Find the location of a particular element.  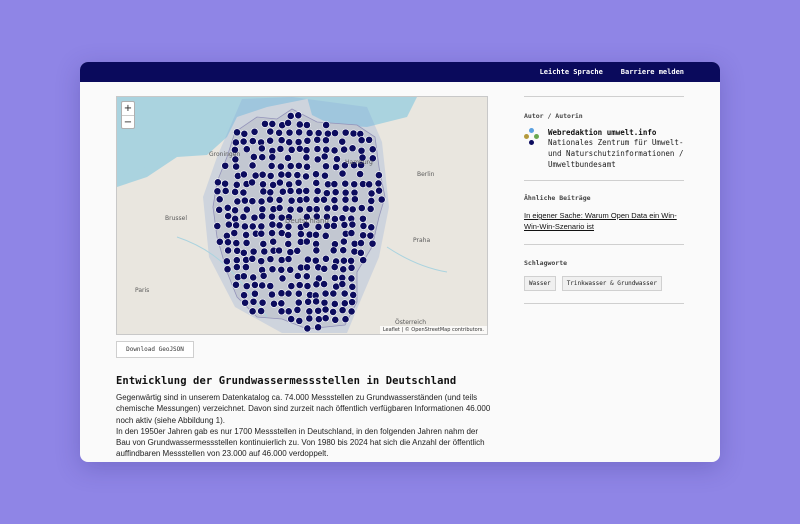

tag-wasser: Wasser is located at coordinates (540, 283).